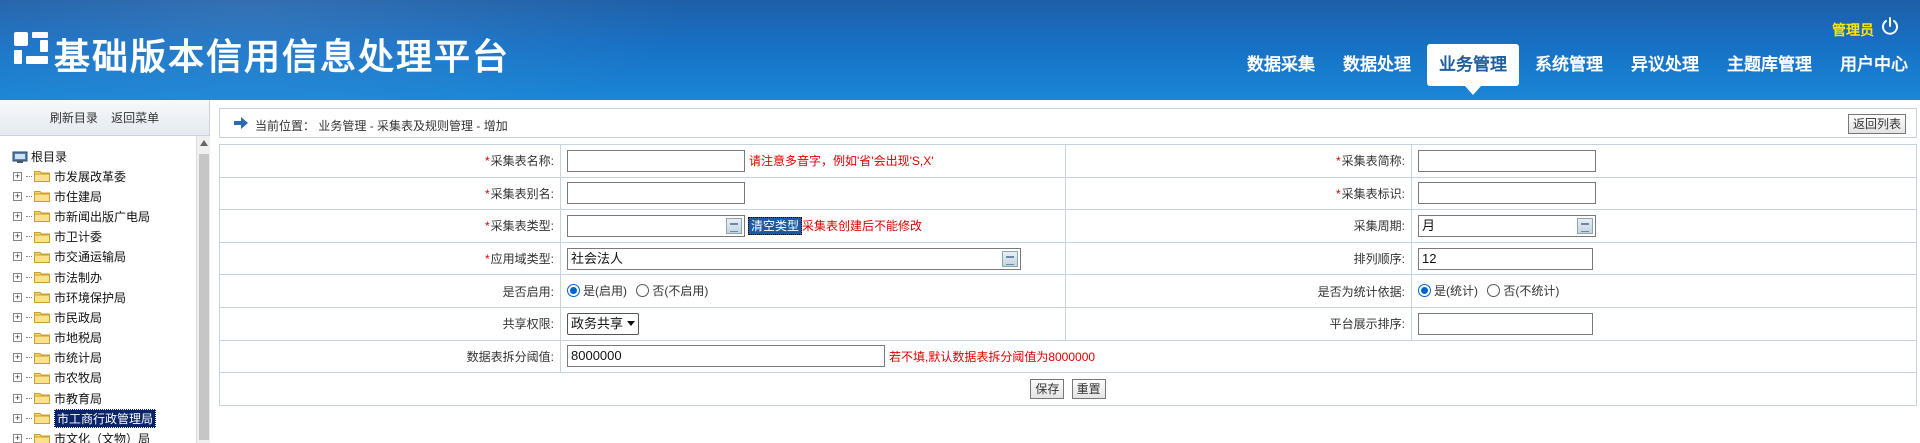  What do you see at coordinates (285, 126) in the screenshot?
I see `breadcrumb-prefix: 当前位置：` at bounding box center [285, 126].